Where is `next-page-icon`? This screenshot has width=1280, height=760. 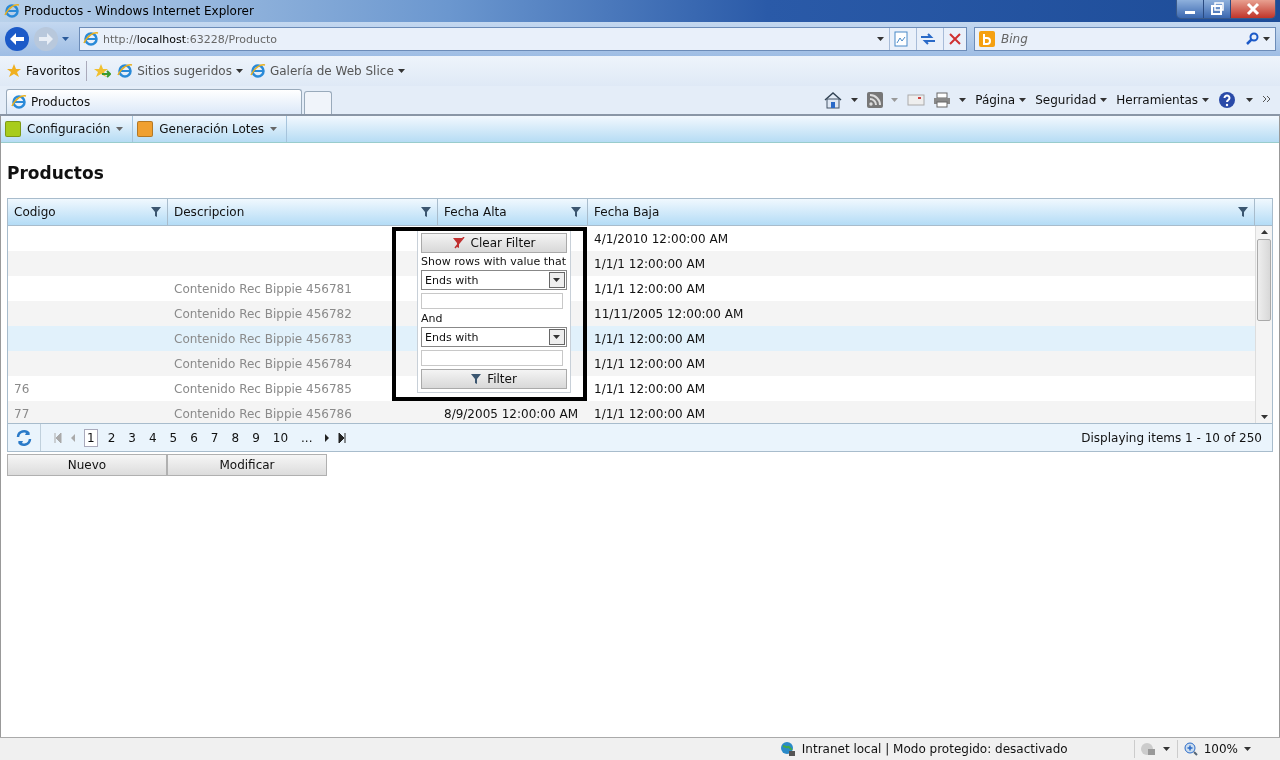 next-page-icon is located at coordinates (326, 437).